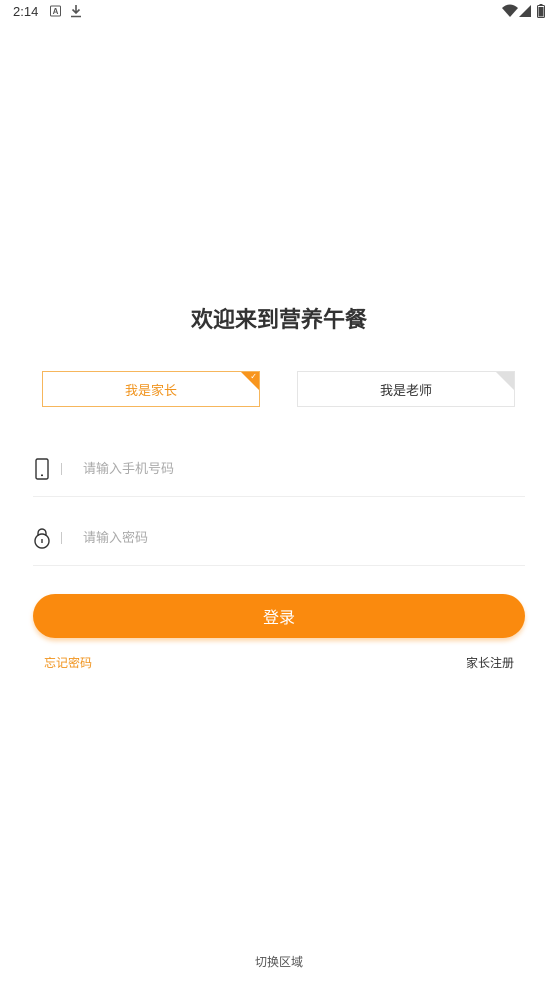 This screenshot has height=993, width=558. I want to click on role-tab-parent-label: 我是家长, so click(150, 391).